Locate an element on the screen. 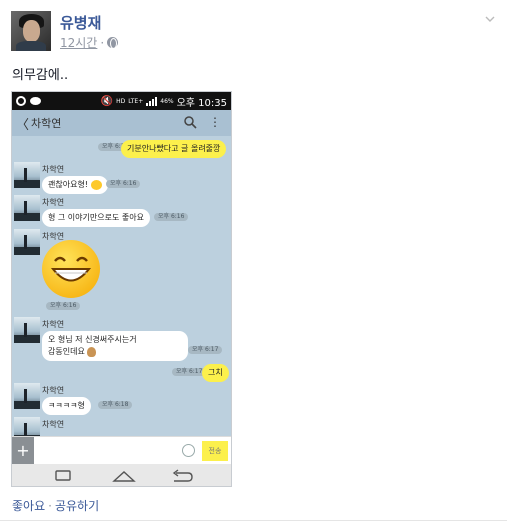 The height and width of the screenshot is (521, 507). search-icon is located at coordinates (190, 122).